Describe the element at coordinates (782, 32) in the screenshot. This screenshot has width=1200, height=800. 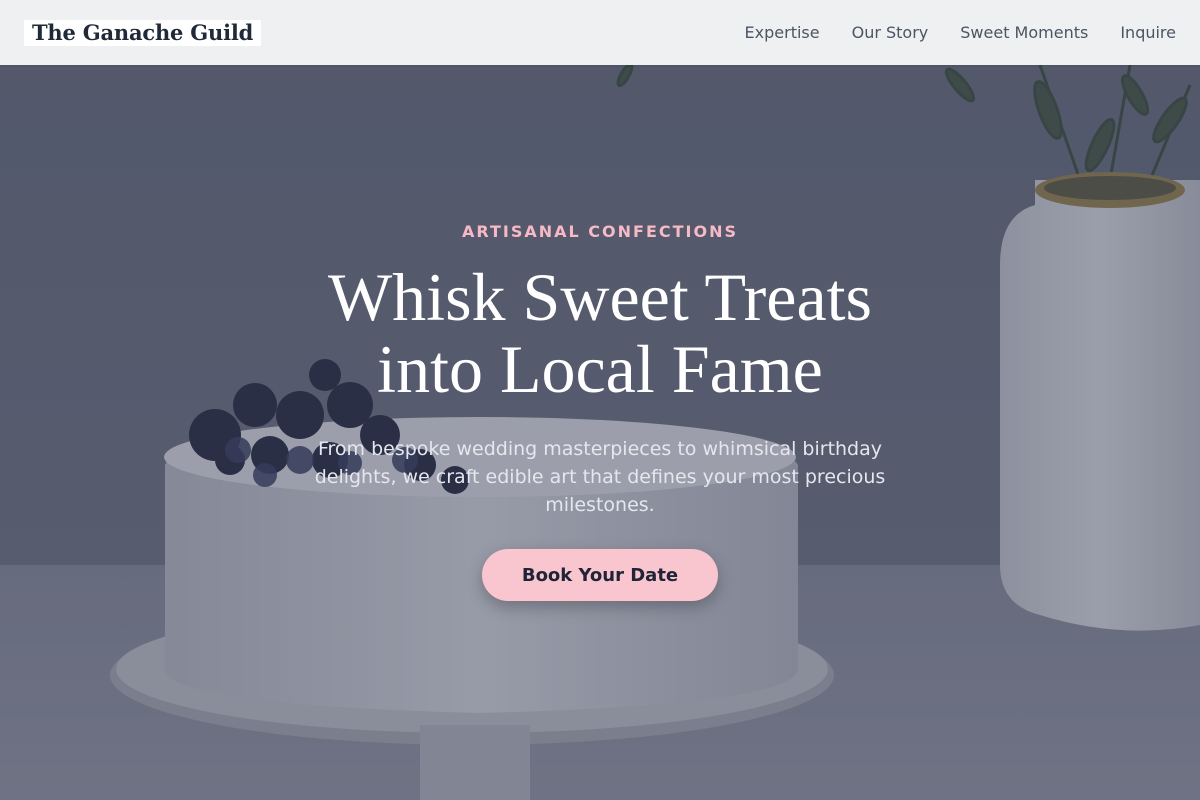
I see `nav-link-expertise: Expertise` at that location.